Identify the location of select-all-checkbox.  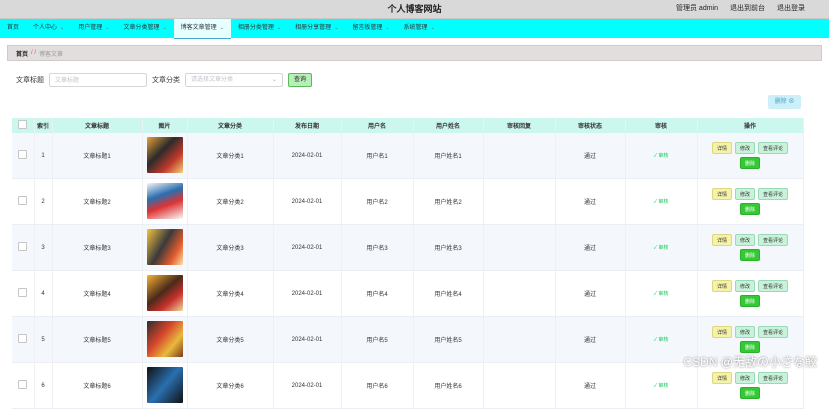
(23, 124).